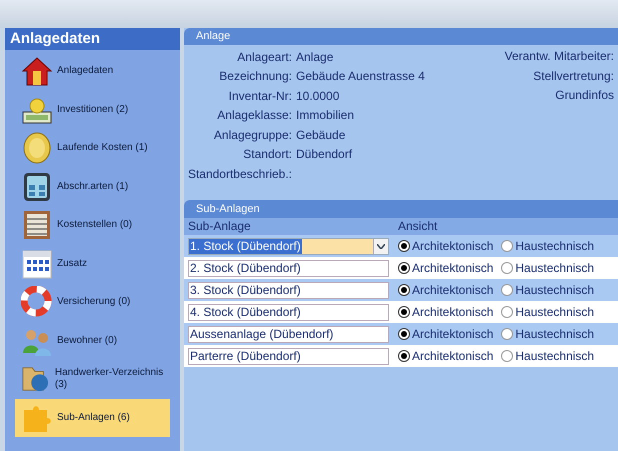  I want to click on lifebuoy-icon, so click(37, 302).